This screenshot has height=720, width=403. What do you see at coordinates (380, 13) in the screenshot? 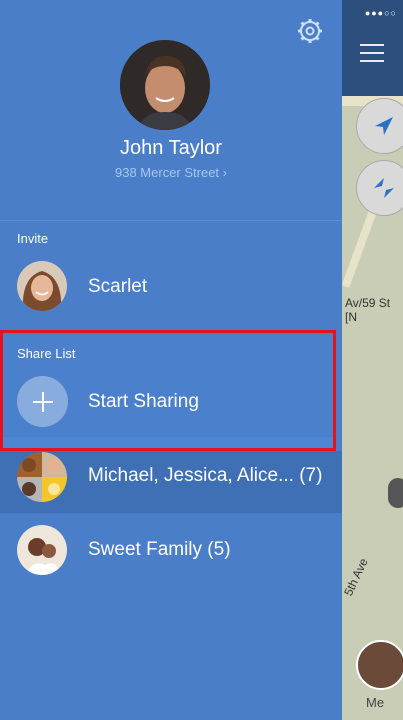
I see `status-bar-signal: ●●●○○` at bounding box center [380, 13].